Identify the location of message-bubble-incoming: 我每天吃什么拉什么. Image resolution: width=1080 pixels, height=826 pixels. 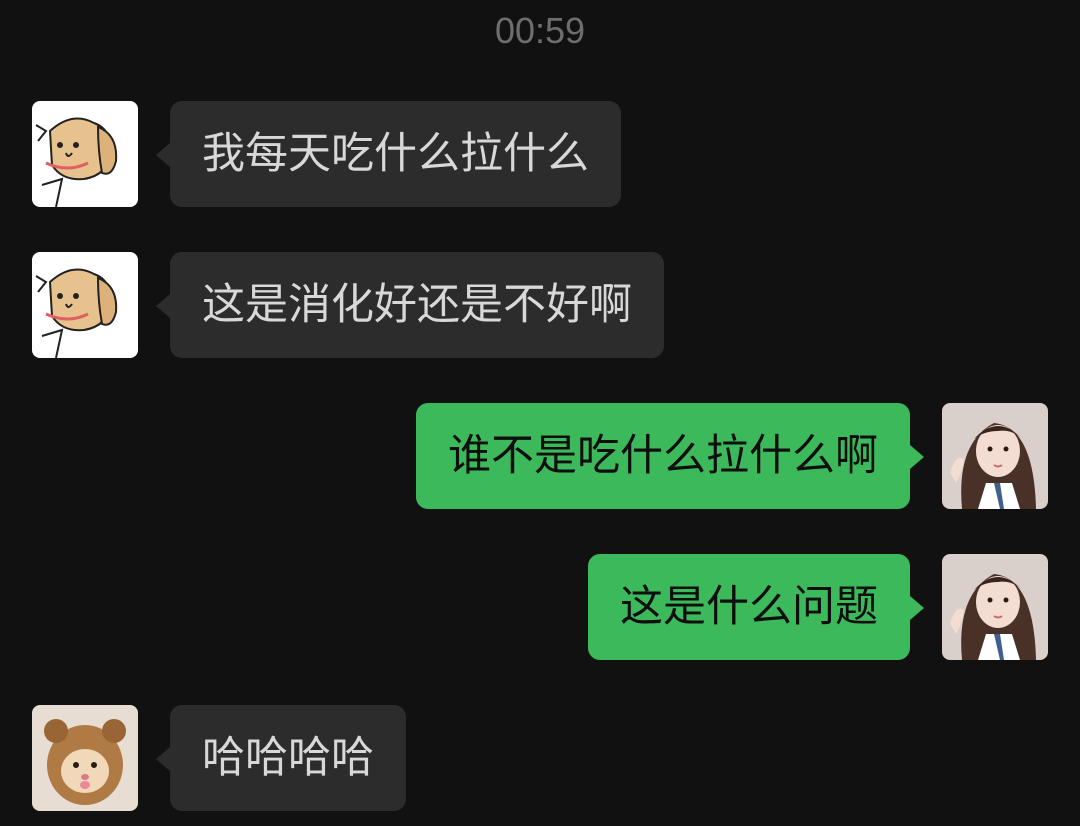
(388, 154).